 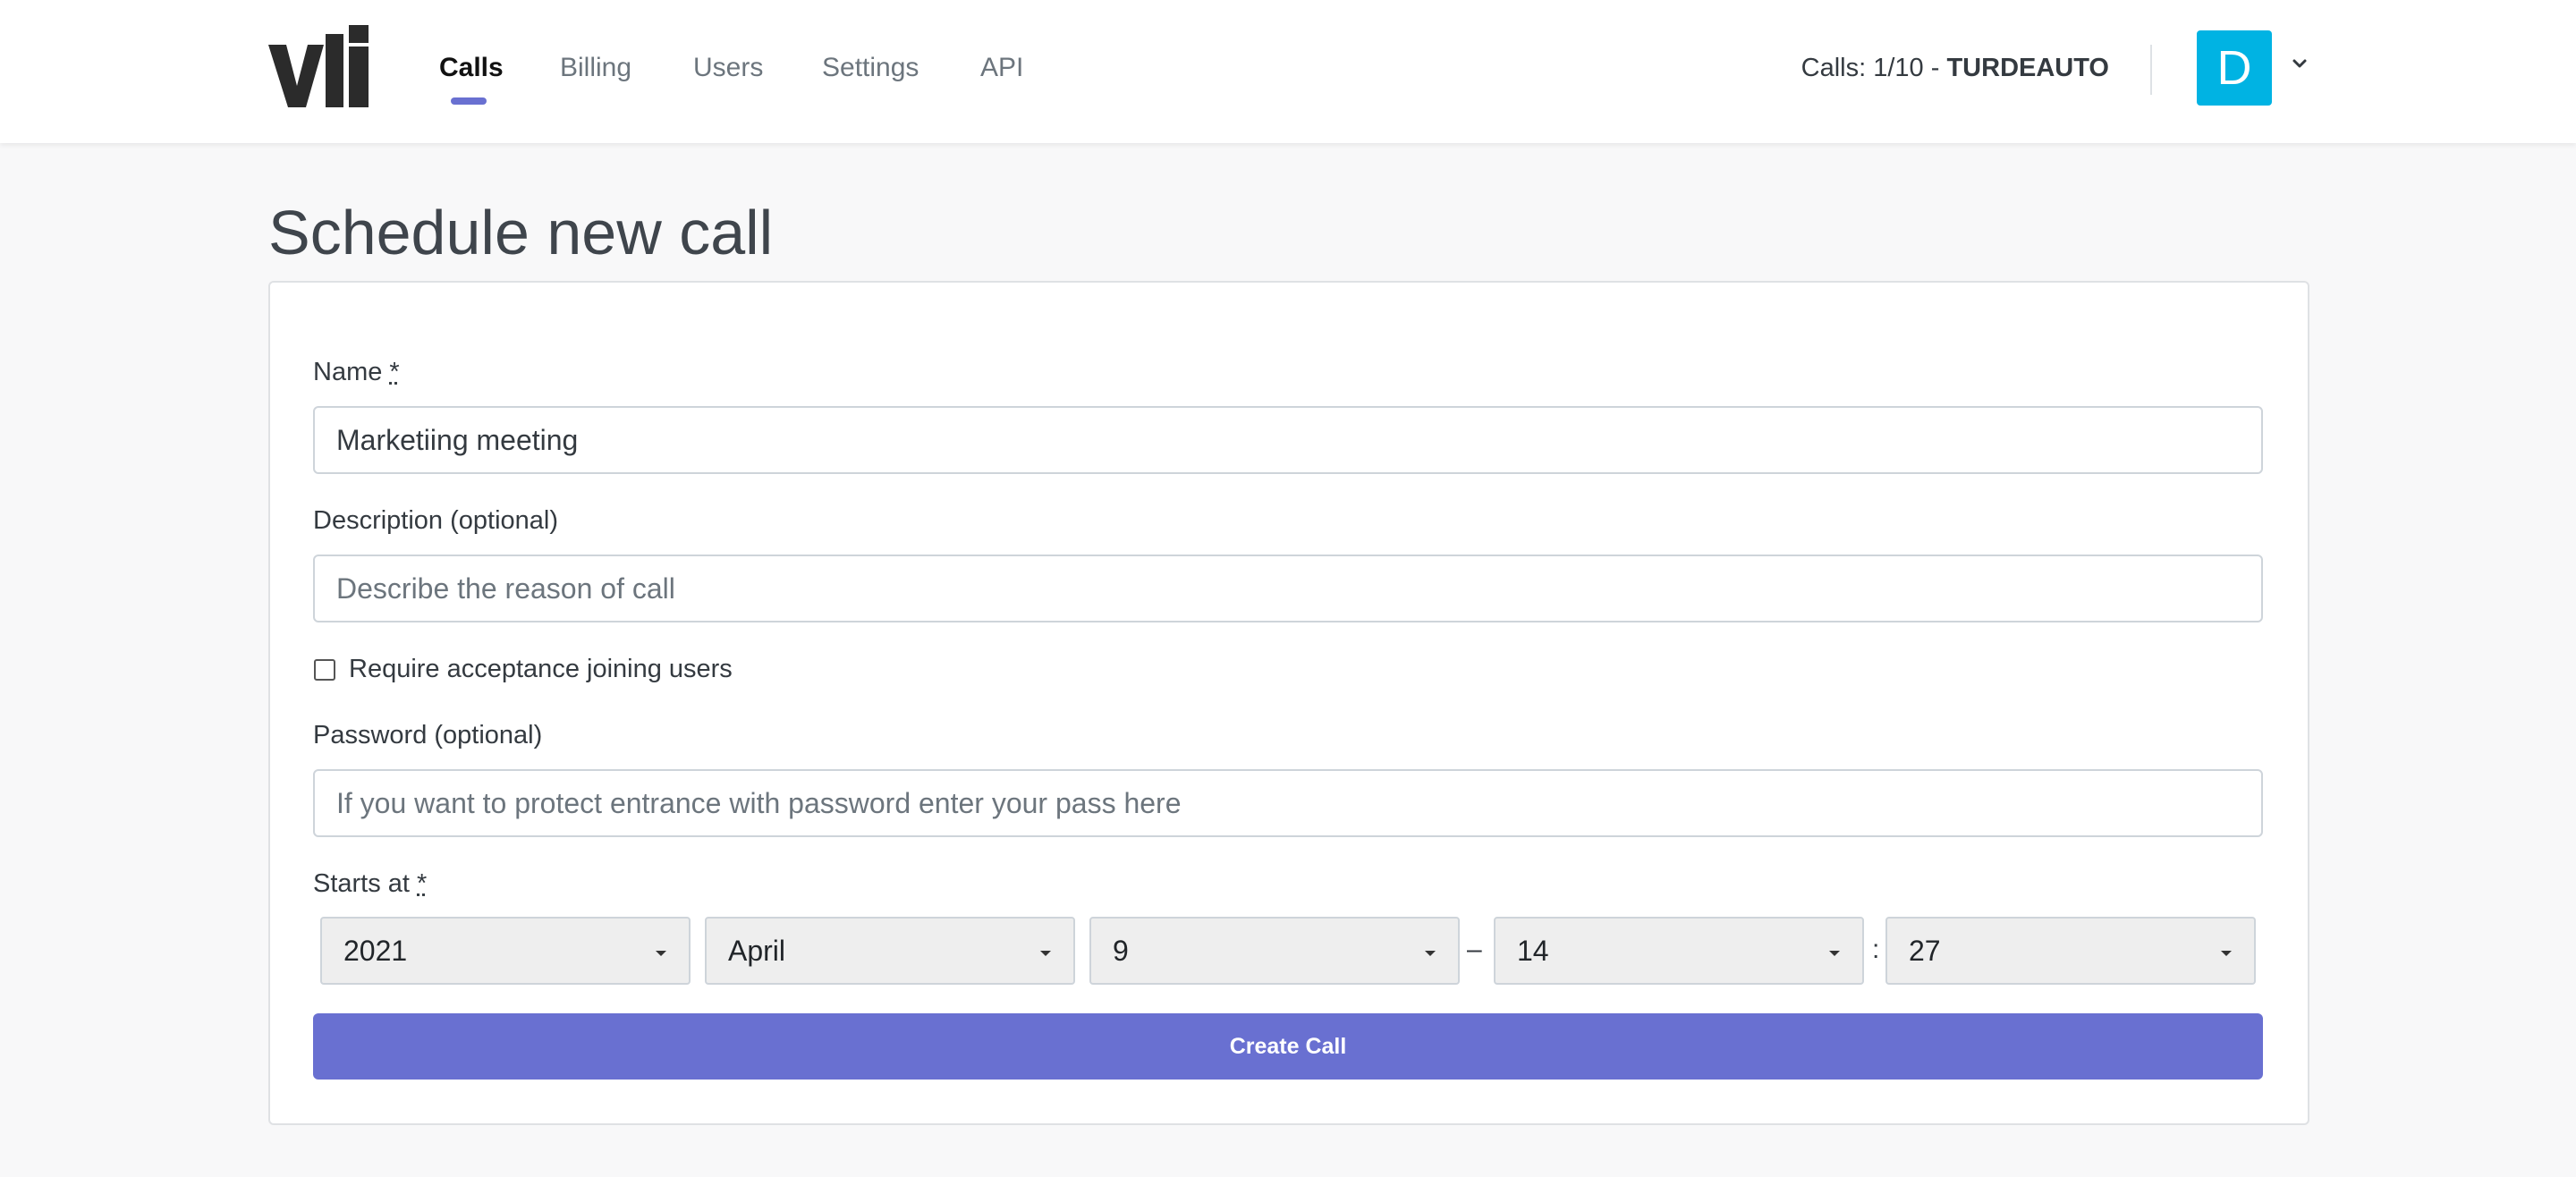 What do you see at coordinates (541, 669) in the screenshot?
I see `require-acceptance-label: Require acceptance joining users` at bounding box center [541, 669].